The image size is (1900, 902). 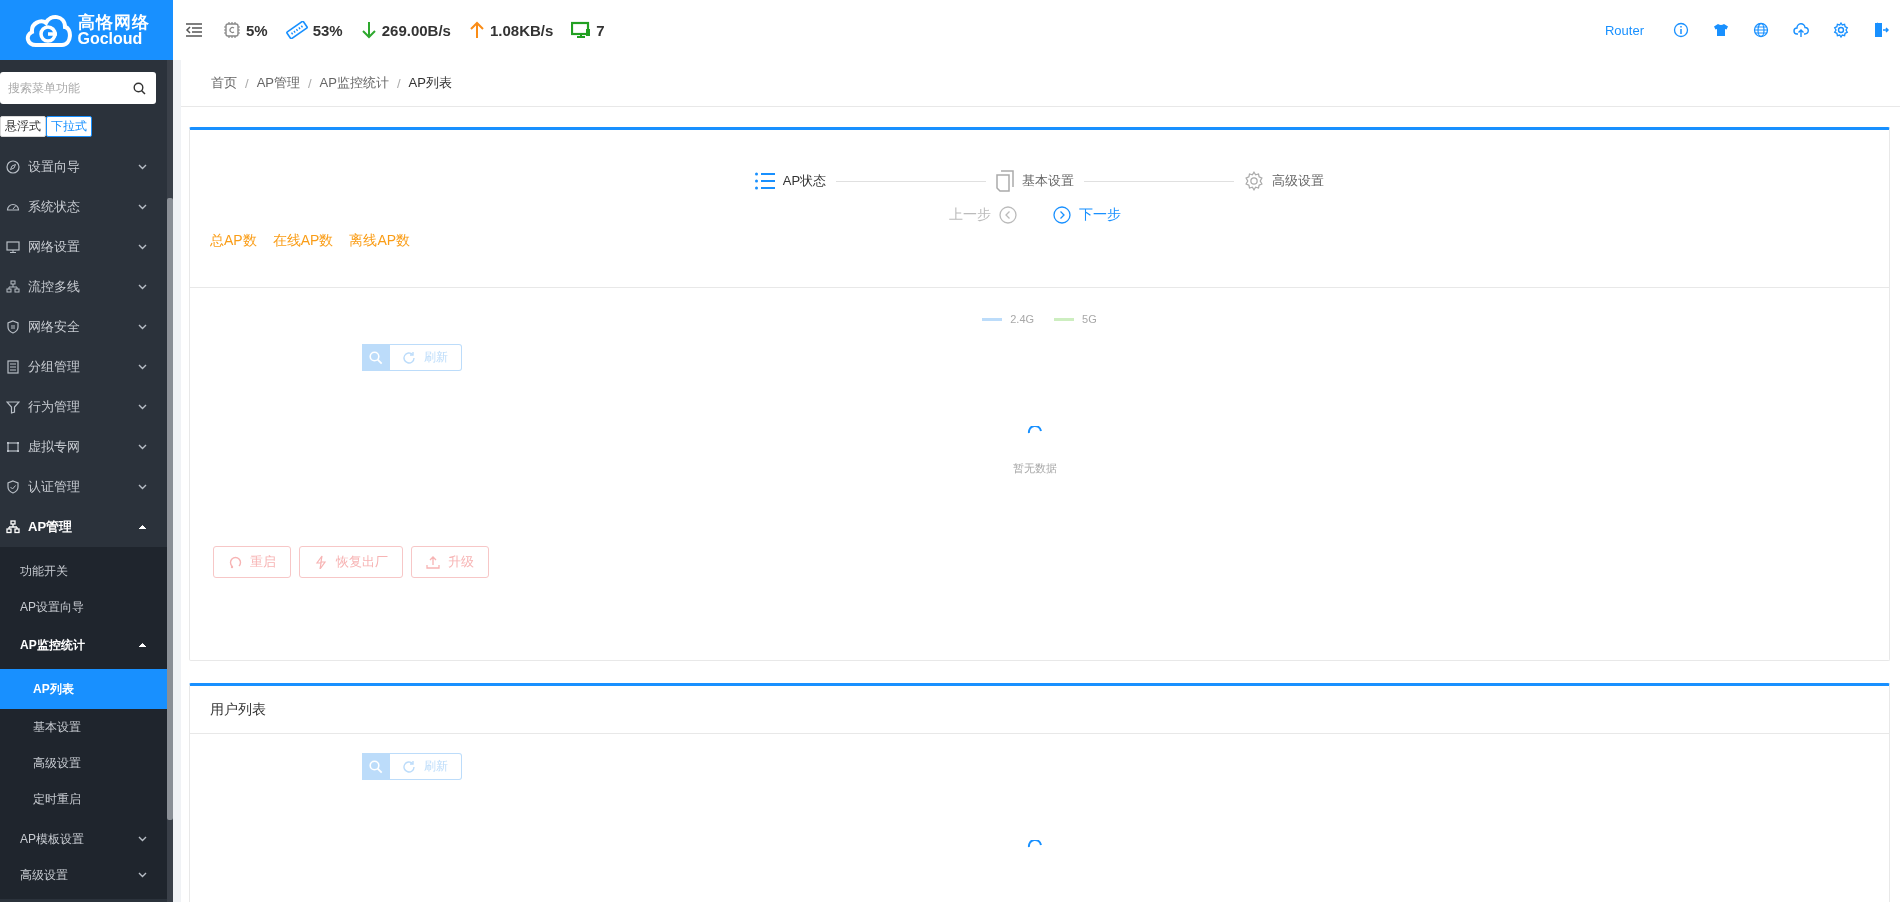 I want to click on settings-icon, so click(x=1254, y=181).